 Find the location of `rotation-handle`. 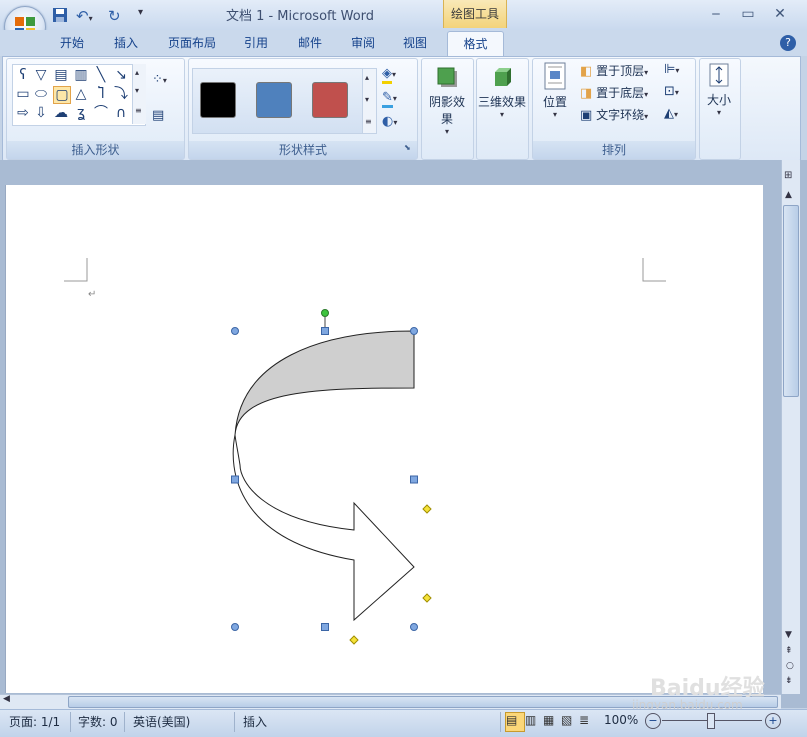

rotation-handle is located at coordinates (325, 313).